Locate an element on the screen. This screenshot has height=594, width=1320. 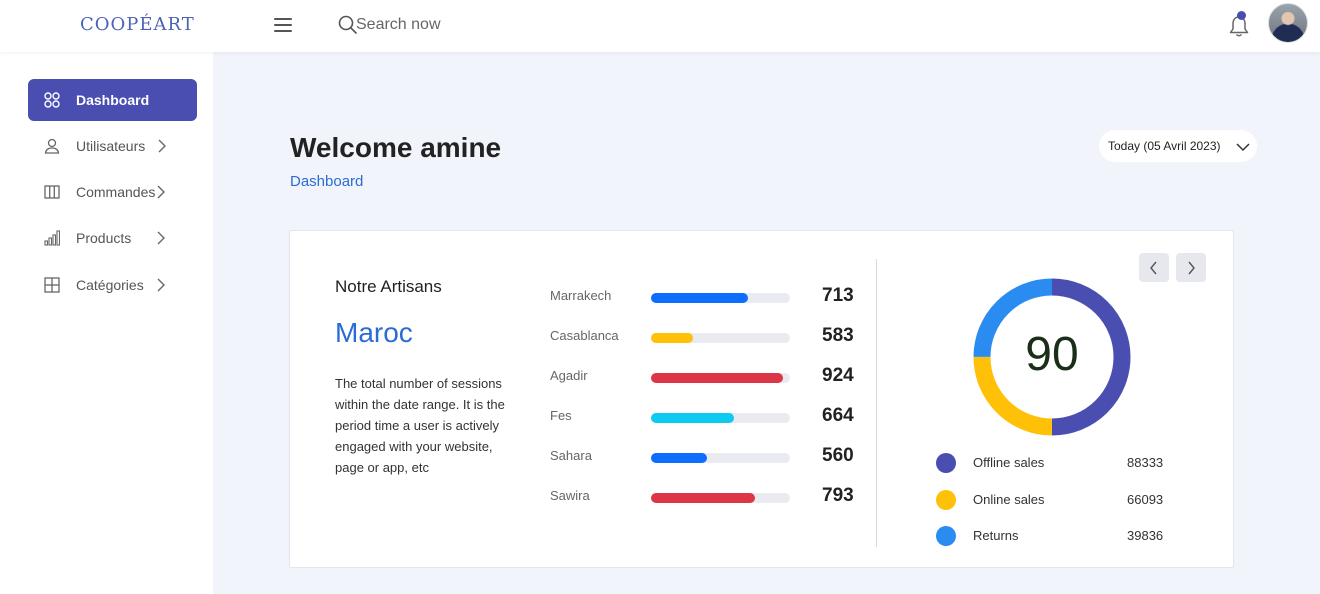
prev-button is located at coordinates (1154, 267).